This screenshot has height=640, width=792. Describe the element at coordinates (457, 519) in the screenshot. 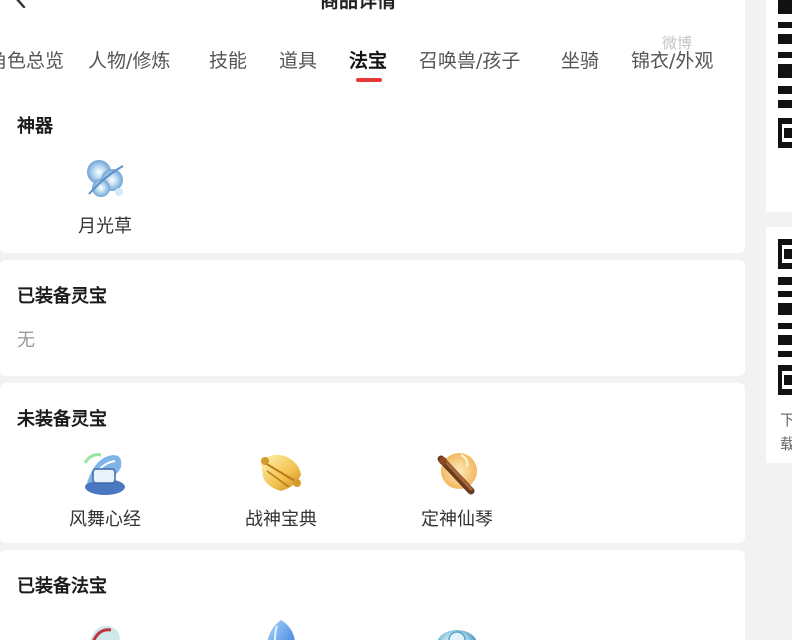

I see `item-label: 定神仙琴` at that location.